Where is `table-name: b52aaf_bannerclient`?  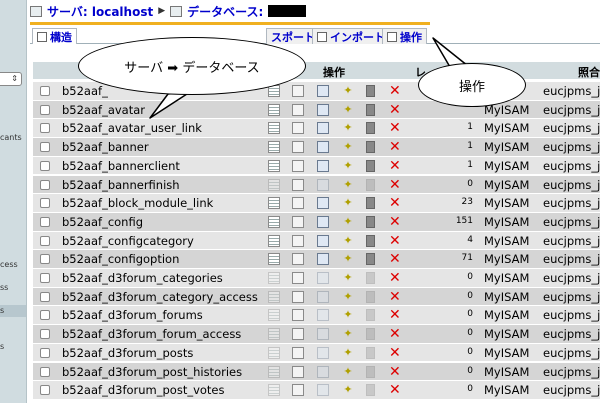 table-name: b52aaf_bannerclient is located at coordinates (121, 166).